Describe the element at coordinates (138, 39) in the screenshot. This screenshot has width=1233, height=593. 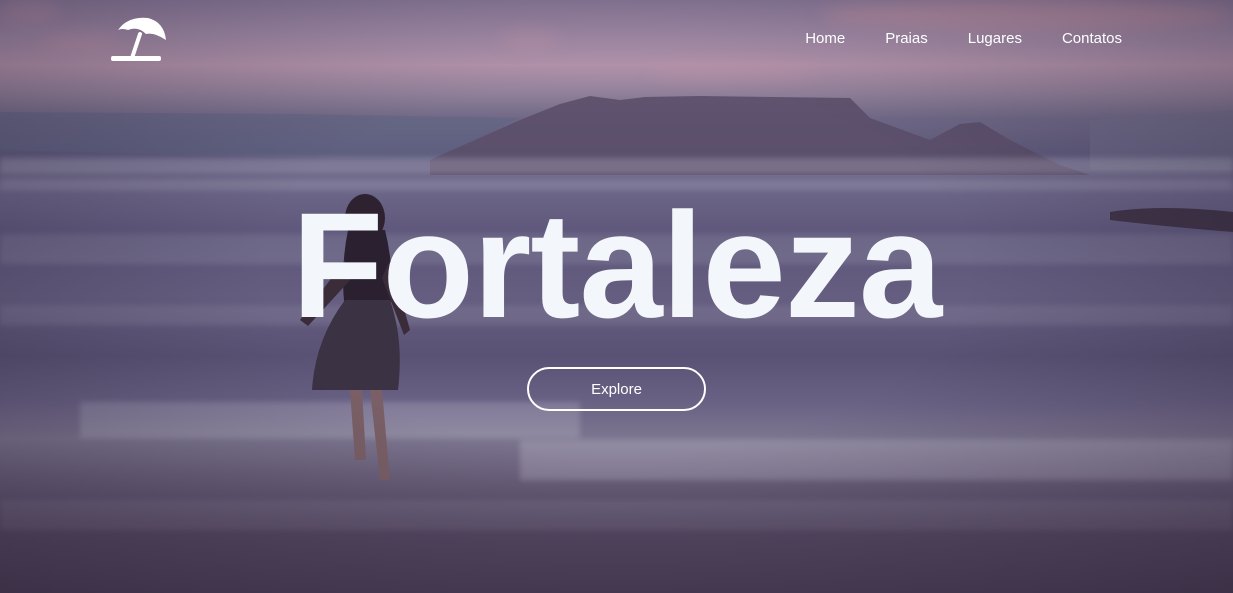
I see `beach-umbrella-icon` at that location.